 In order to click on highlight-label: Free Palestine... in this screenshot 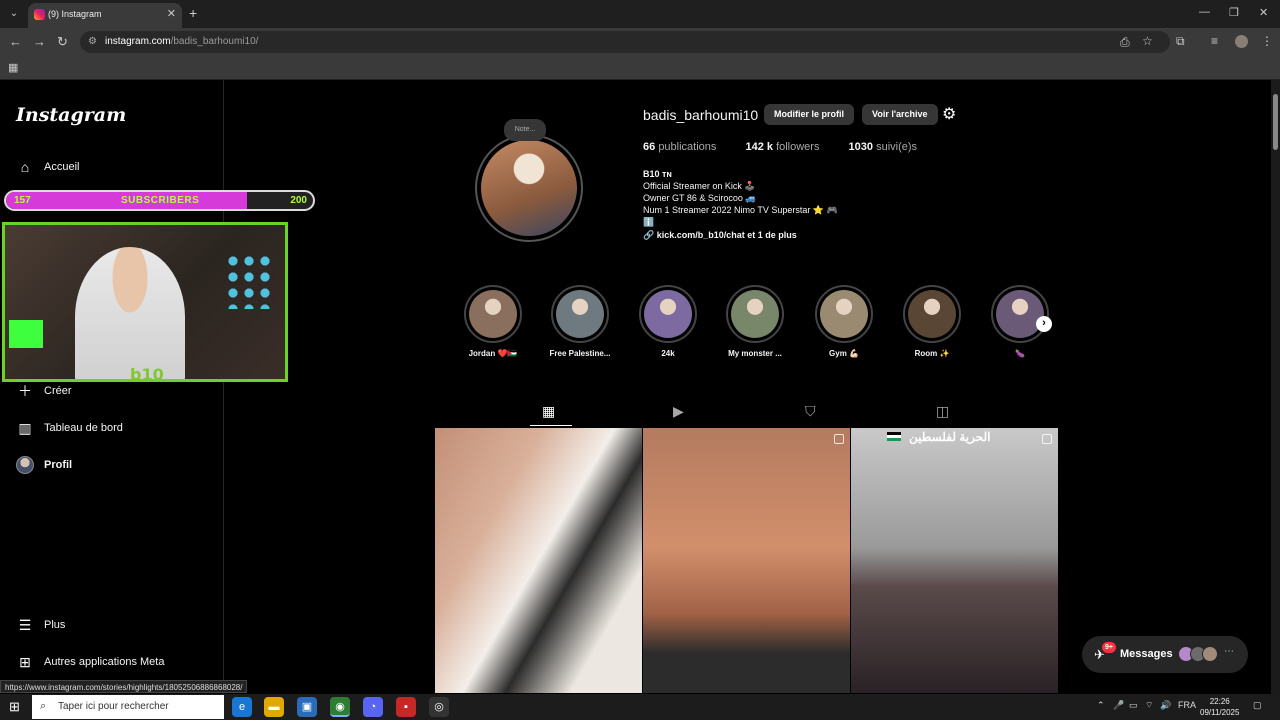, I will do `click(580, 353)`.